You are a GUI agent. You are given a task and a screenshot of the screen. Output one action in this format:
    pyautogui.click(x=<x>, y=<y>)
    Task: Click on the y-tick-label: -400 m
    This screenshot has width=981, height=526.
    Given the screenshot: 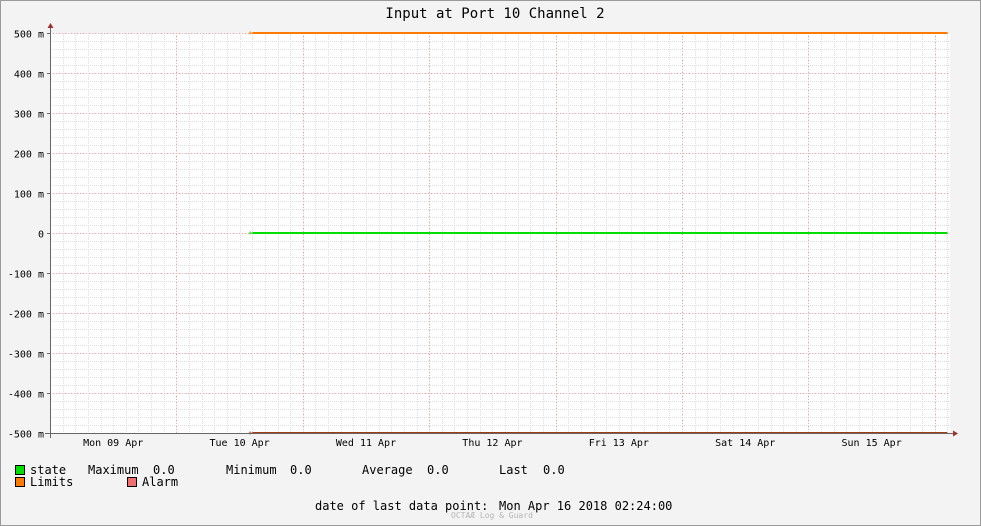 What is the action you would take?
    pyautogui.click(x=26, y=395)
    